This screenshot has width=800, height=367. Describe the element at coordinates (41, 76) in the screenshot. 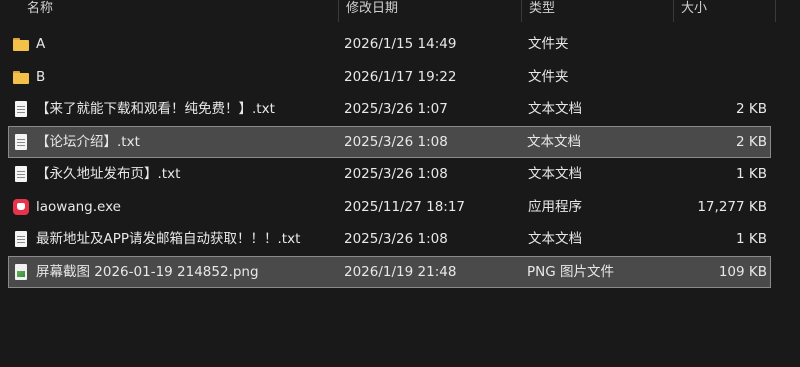

I see `file-name: B` at that location.